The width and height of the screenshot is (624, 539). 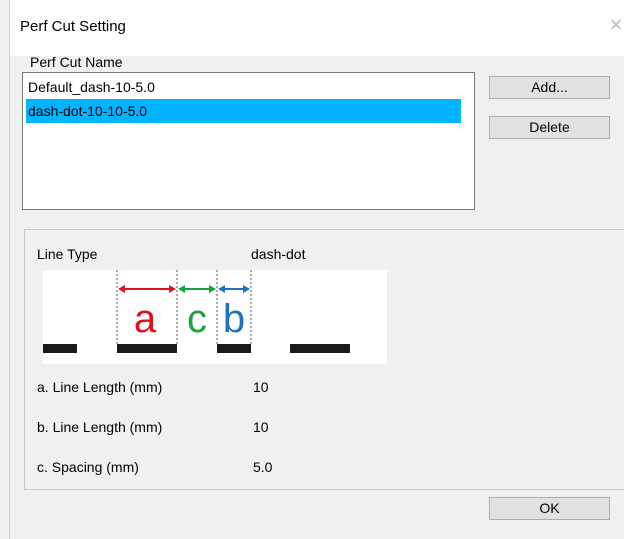 What do you see at coordinates (88, 467) in the screenshot?
I see `spacing-c-label: c. Spacing (mm)` at bounding box center [88, 467].